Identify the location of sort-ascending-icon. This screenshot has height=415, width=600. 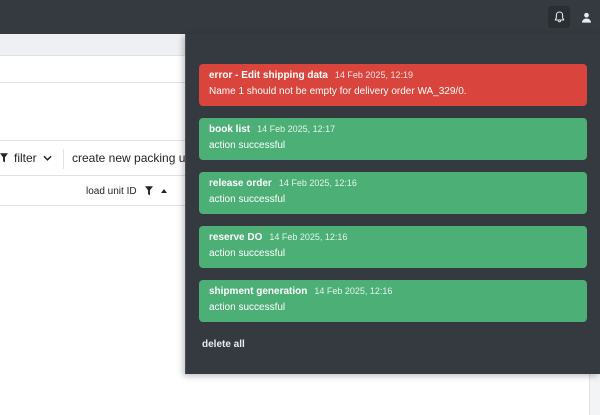
(163, 191).